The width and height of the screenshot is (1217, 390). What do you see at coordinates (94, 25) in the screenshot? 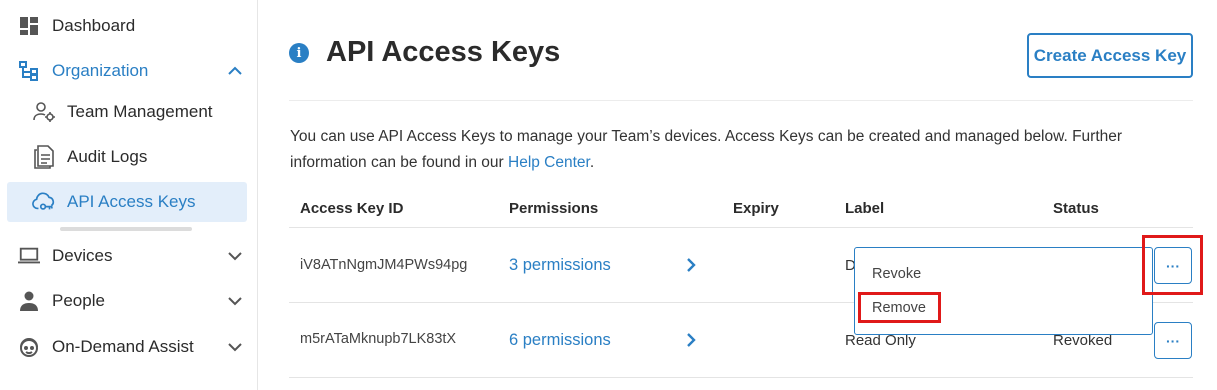
I see `sidebar-item-label: Dashboard` at bounding box center [94, 25].